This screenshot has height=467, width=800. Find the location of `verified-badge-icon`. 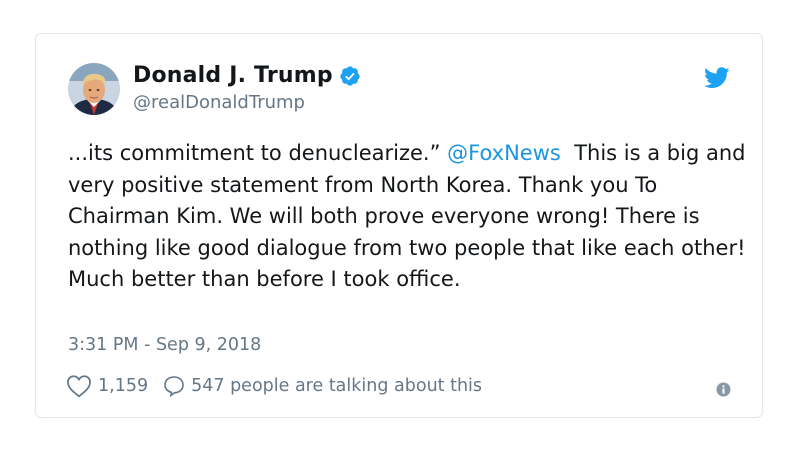

verified-badge-icon is located at coordinates (350, 76).